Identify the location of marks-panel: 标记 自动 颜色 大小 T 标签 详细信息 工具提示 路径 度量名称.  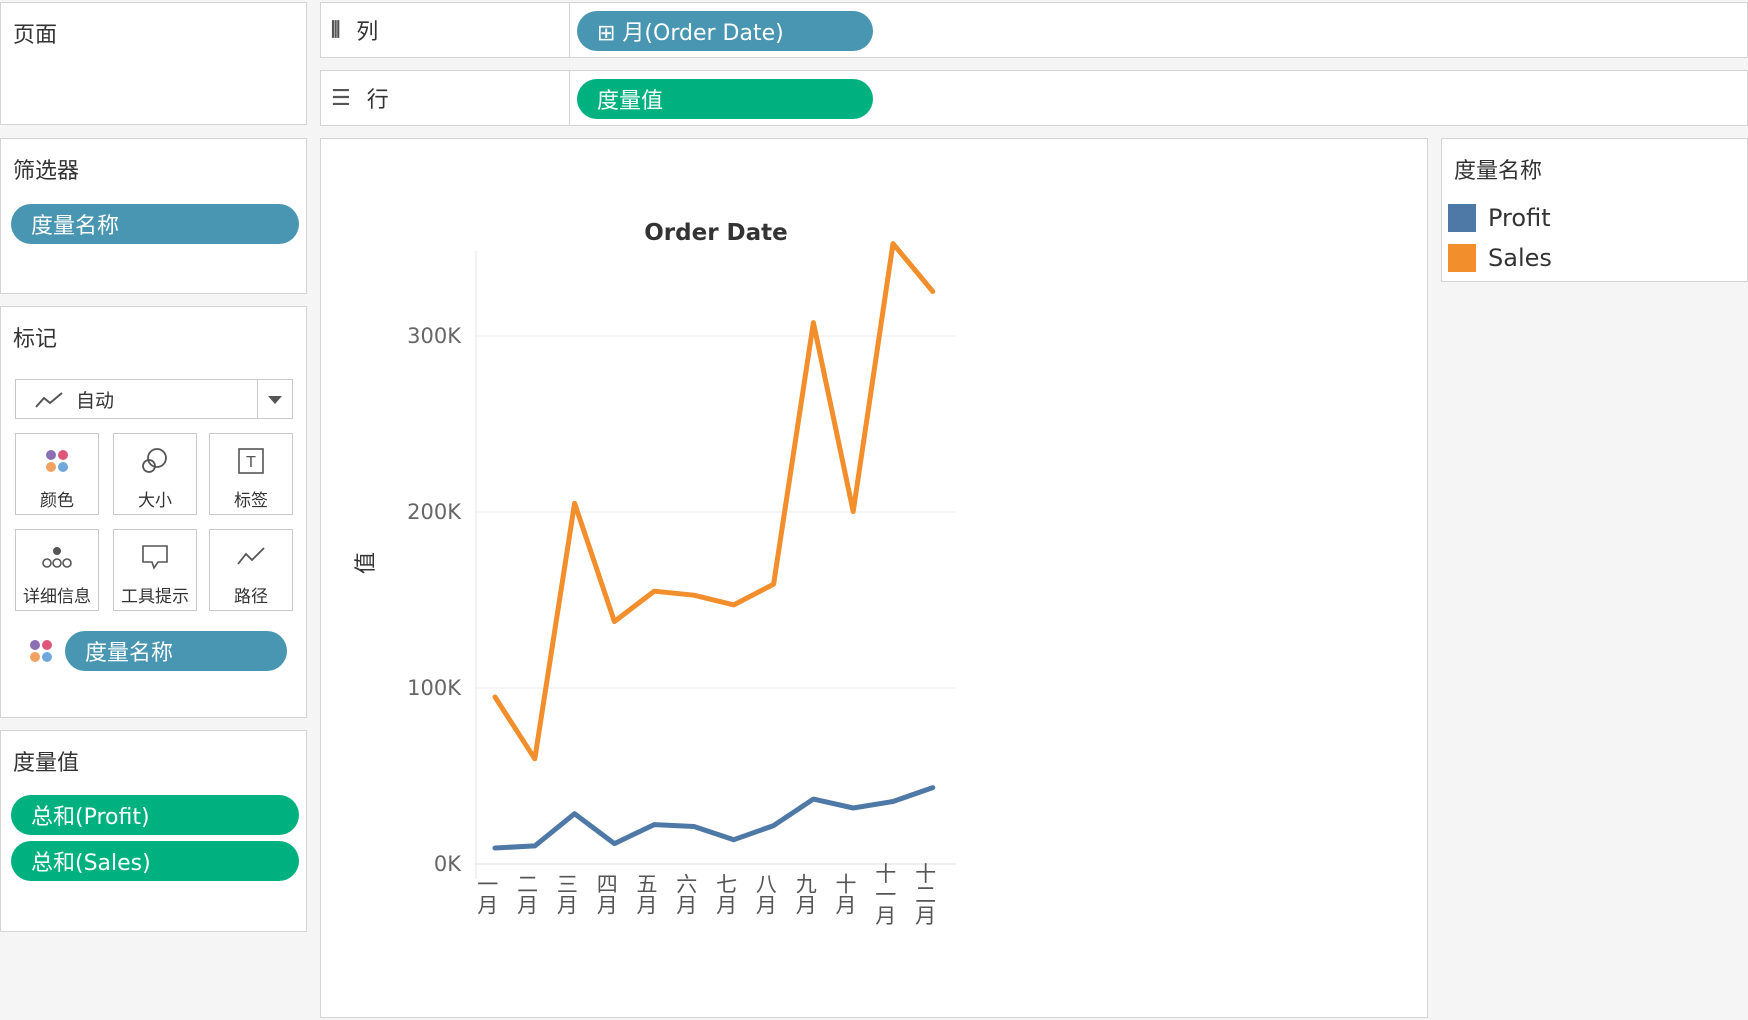
(153, 512).